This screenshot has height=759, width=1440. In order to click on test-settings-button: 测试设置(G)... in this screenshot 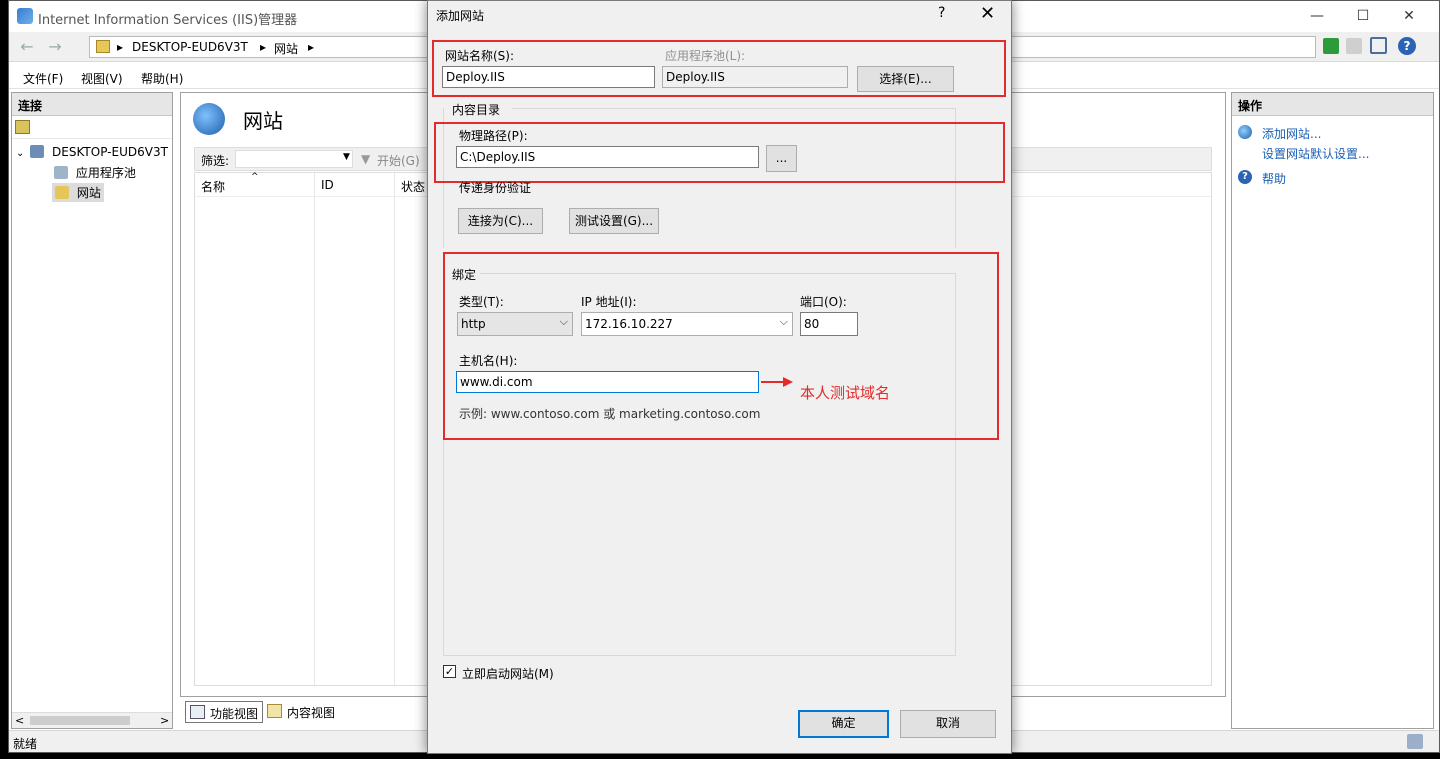, I will do `click(614, 221)`.